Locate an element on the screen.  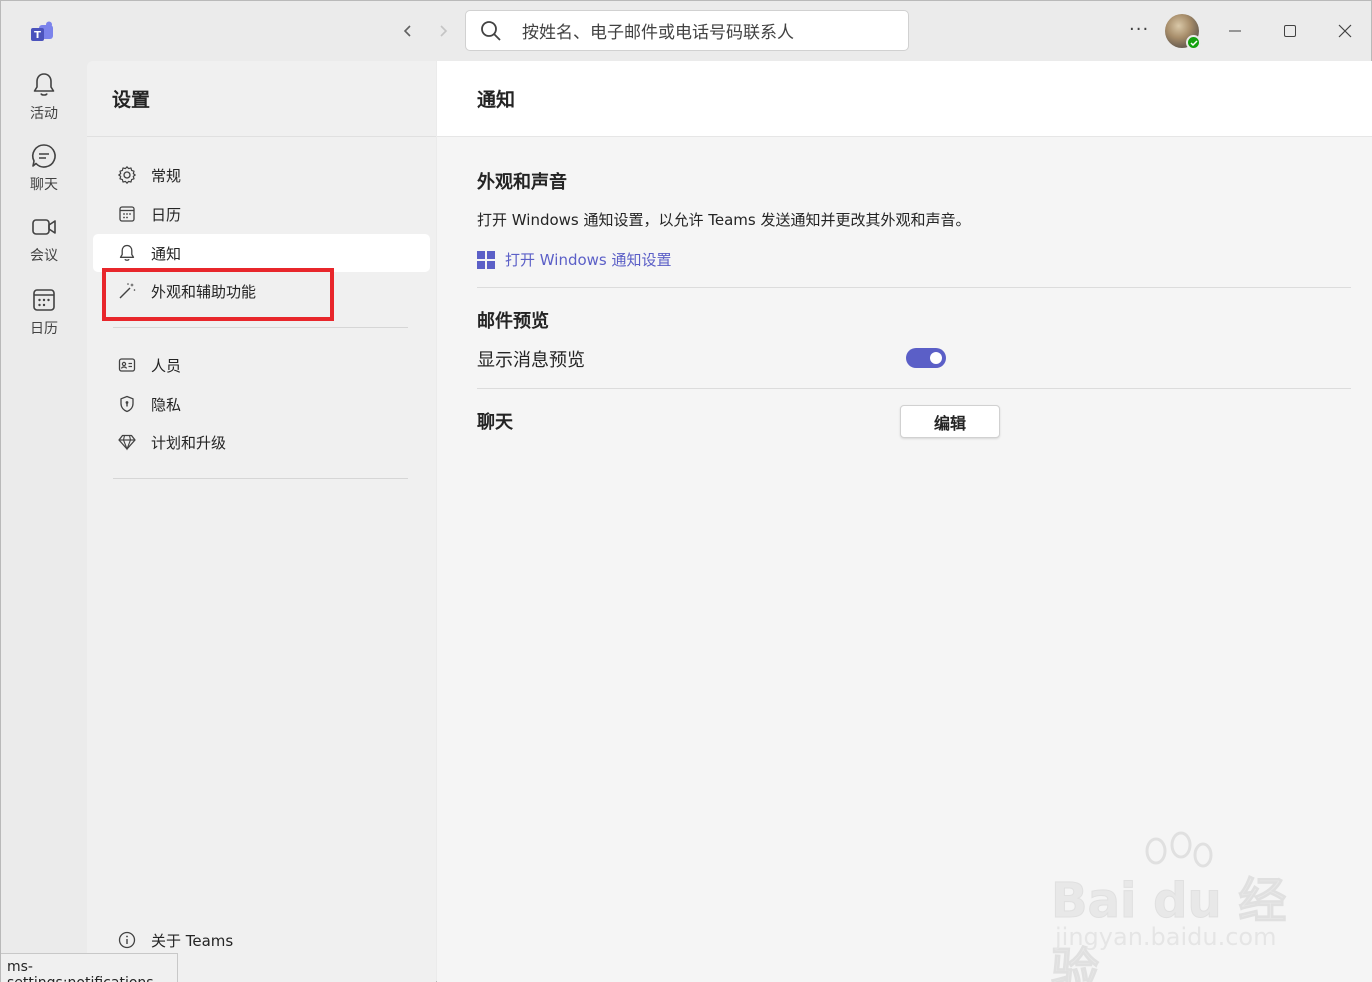
contact-card-icon is located at coordinates (127, 365).